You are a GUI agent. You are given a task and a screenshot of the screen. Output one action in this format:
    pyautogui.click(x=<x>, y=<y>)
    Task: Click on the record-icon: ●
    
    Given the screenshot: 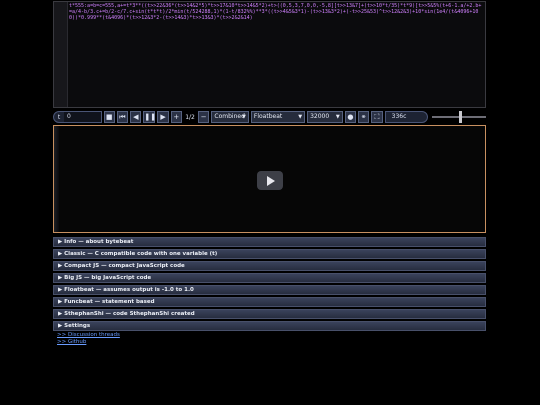 What is the action you would take?
    pyautogui.click(x=350, y=117)
    